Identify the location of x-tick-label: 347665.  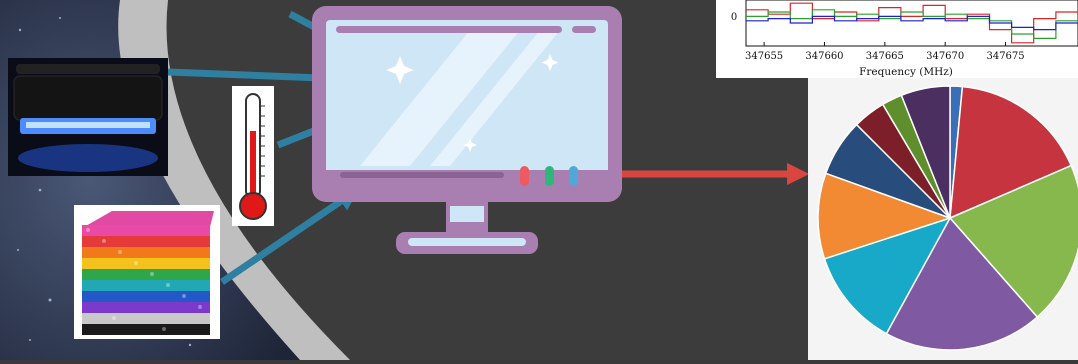
(885, 56).